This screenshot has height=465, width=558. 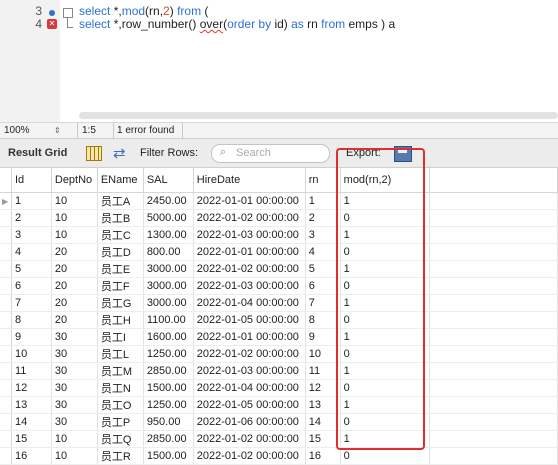 I want to click on table-row: 15 10 员工Q 2850.00 2022-01-02 00:00:00 15 1, so click(x=279, y=439).